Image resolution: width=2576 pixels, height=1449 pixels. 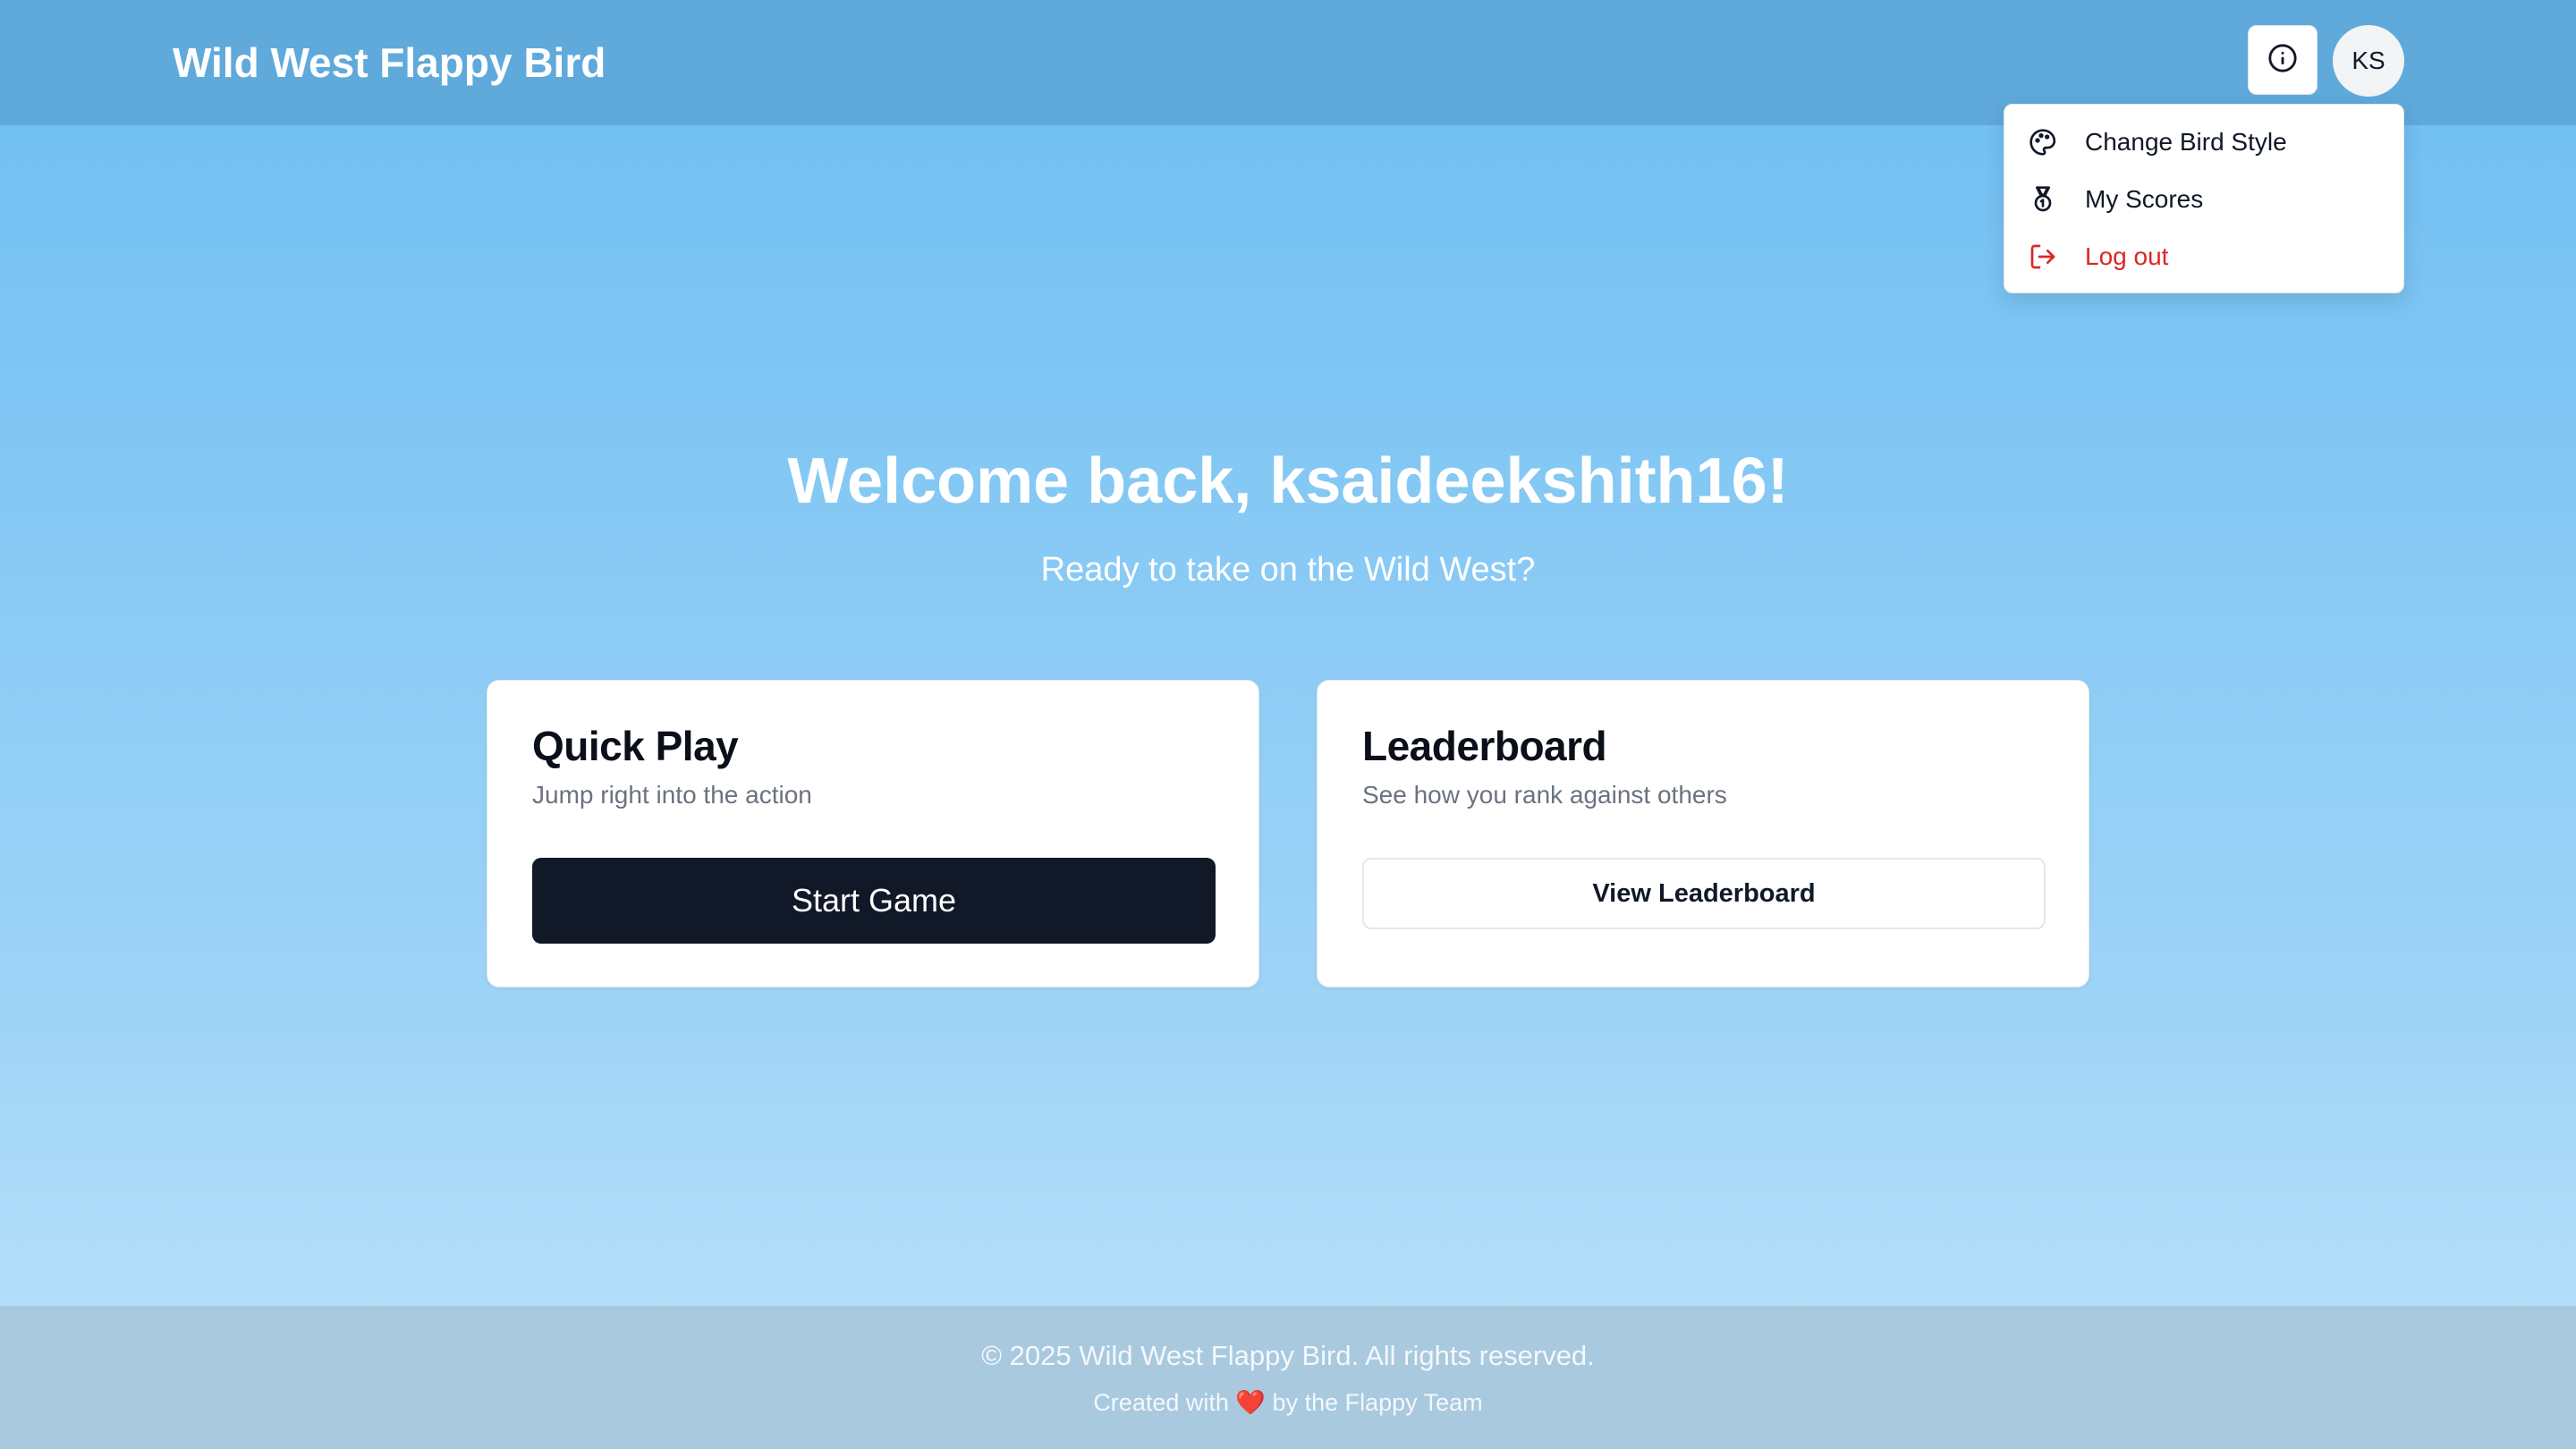 What do you see at coordinates (2144, 199) in the screenshot?
I see `menu-item-label: My Scores` at bounding box center [2144, 199].